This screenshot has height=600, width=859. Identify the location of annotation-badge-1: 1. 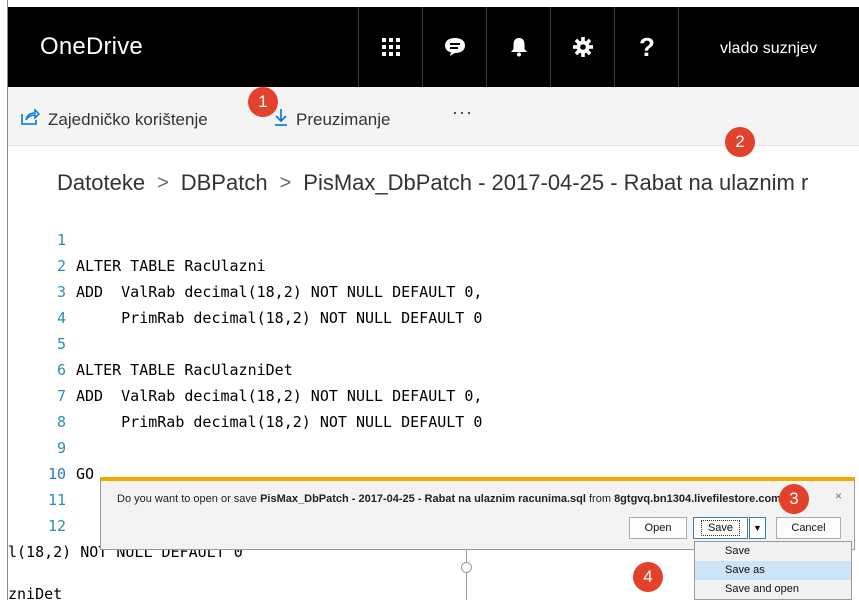
(263, 102).